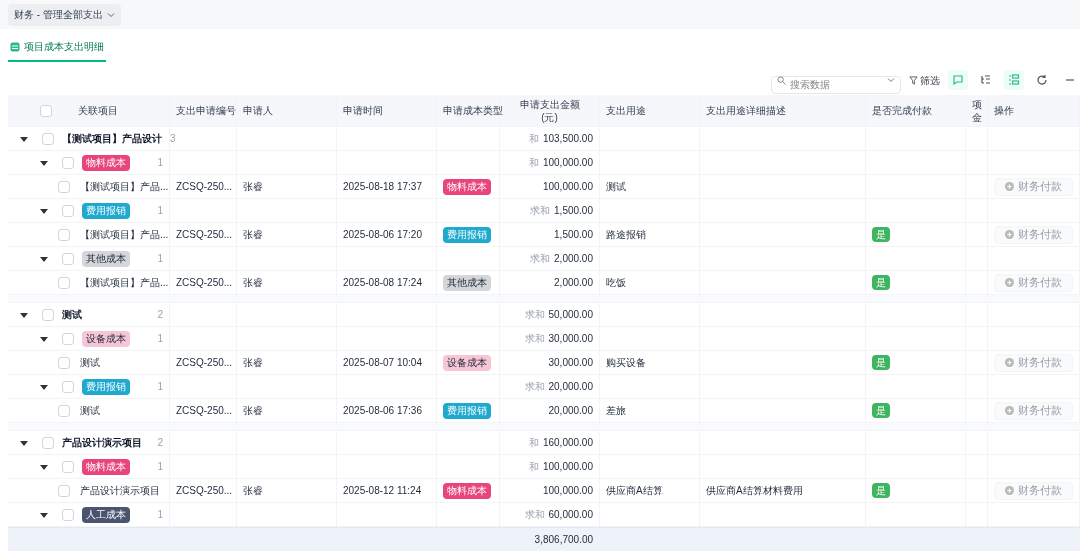 This screenshot has height=551, width=1080. I want to click on amount: 20,000.00, so click(570, 411).